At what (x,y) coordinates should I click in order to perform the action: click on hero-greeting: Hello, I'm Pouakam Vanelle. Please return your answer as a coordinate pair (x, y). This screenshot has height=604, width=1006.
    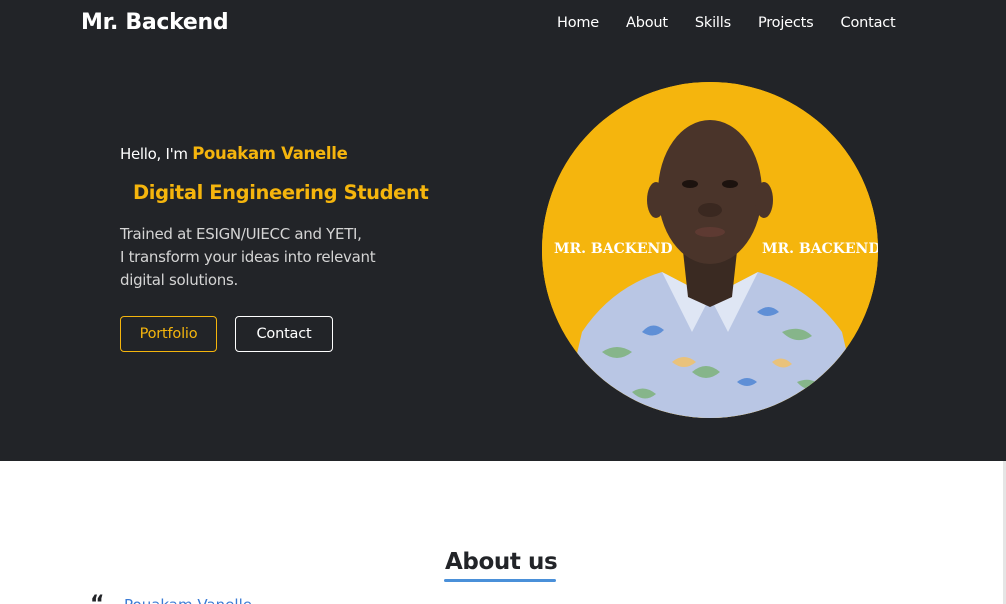
    Looking at the image, I should click on (234, 153).